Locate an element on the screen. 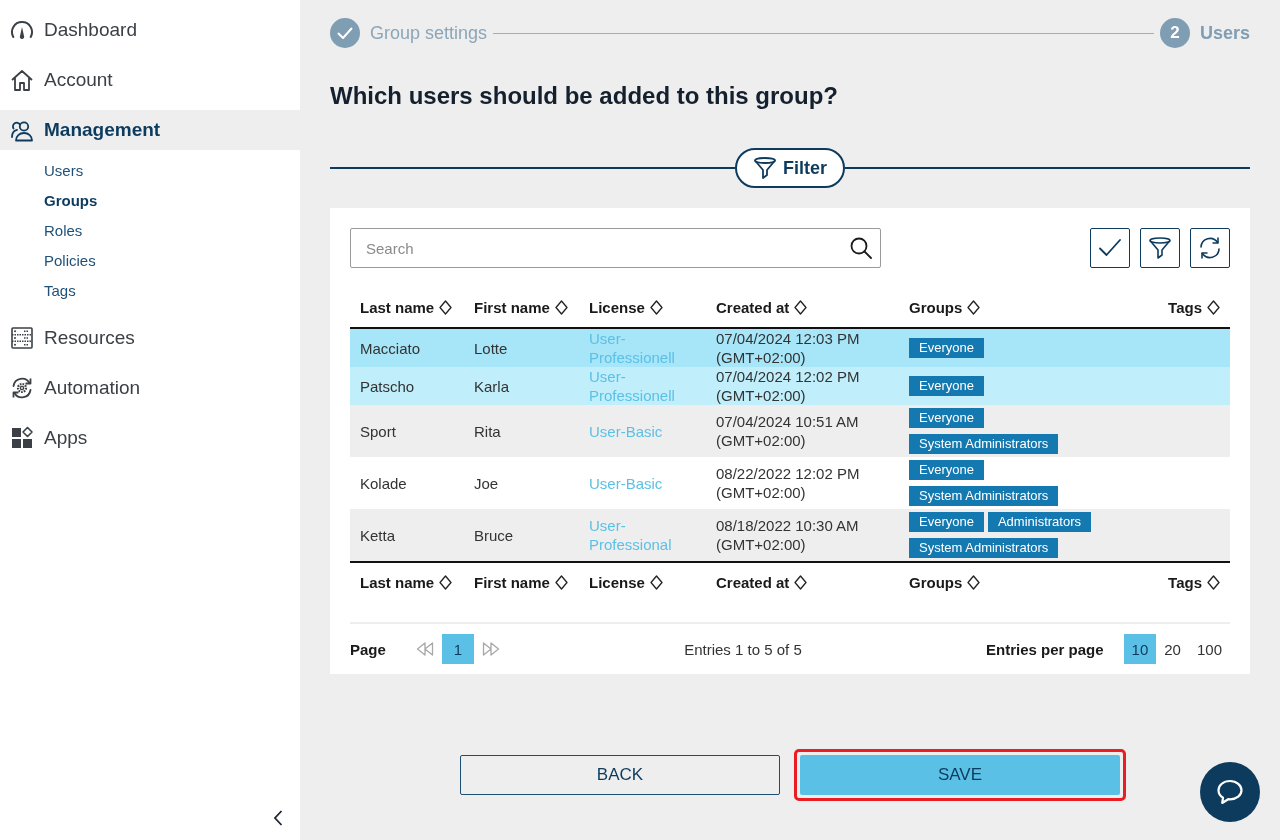  blocks-icon is located at coordinates (22, 438).